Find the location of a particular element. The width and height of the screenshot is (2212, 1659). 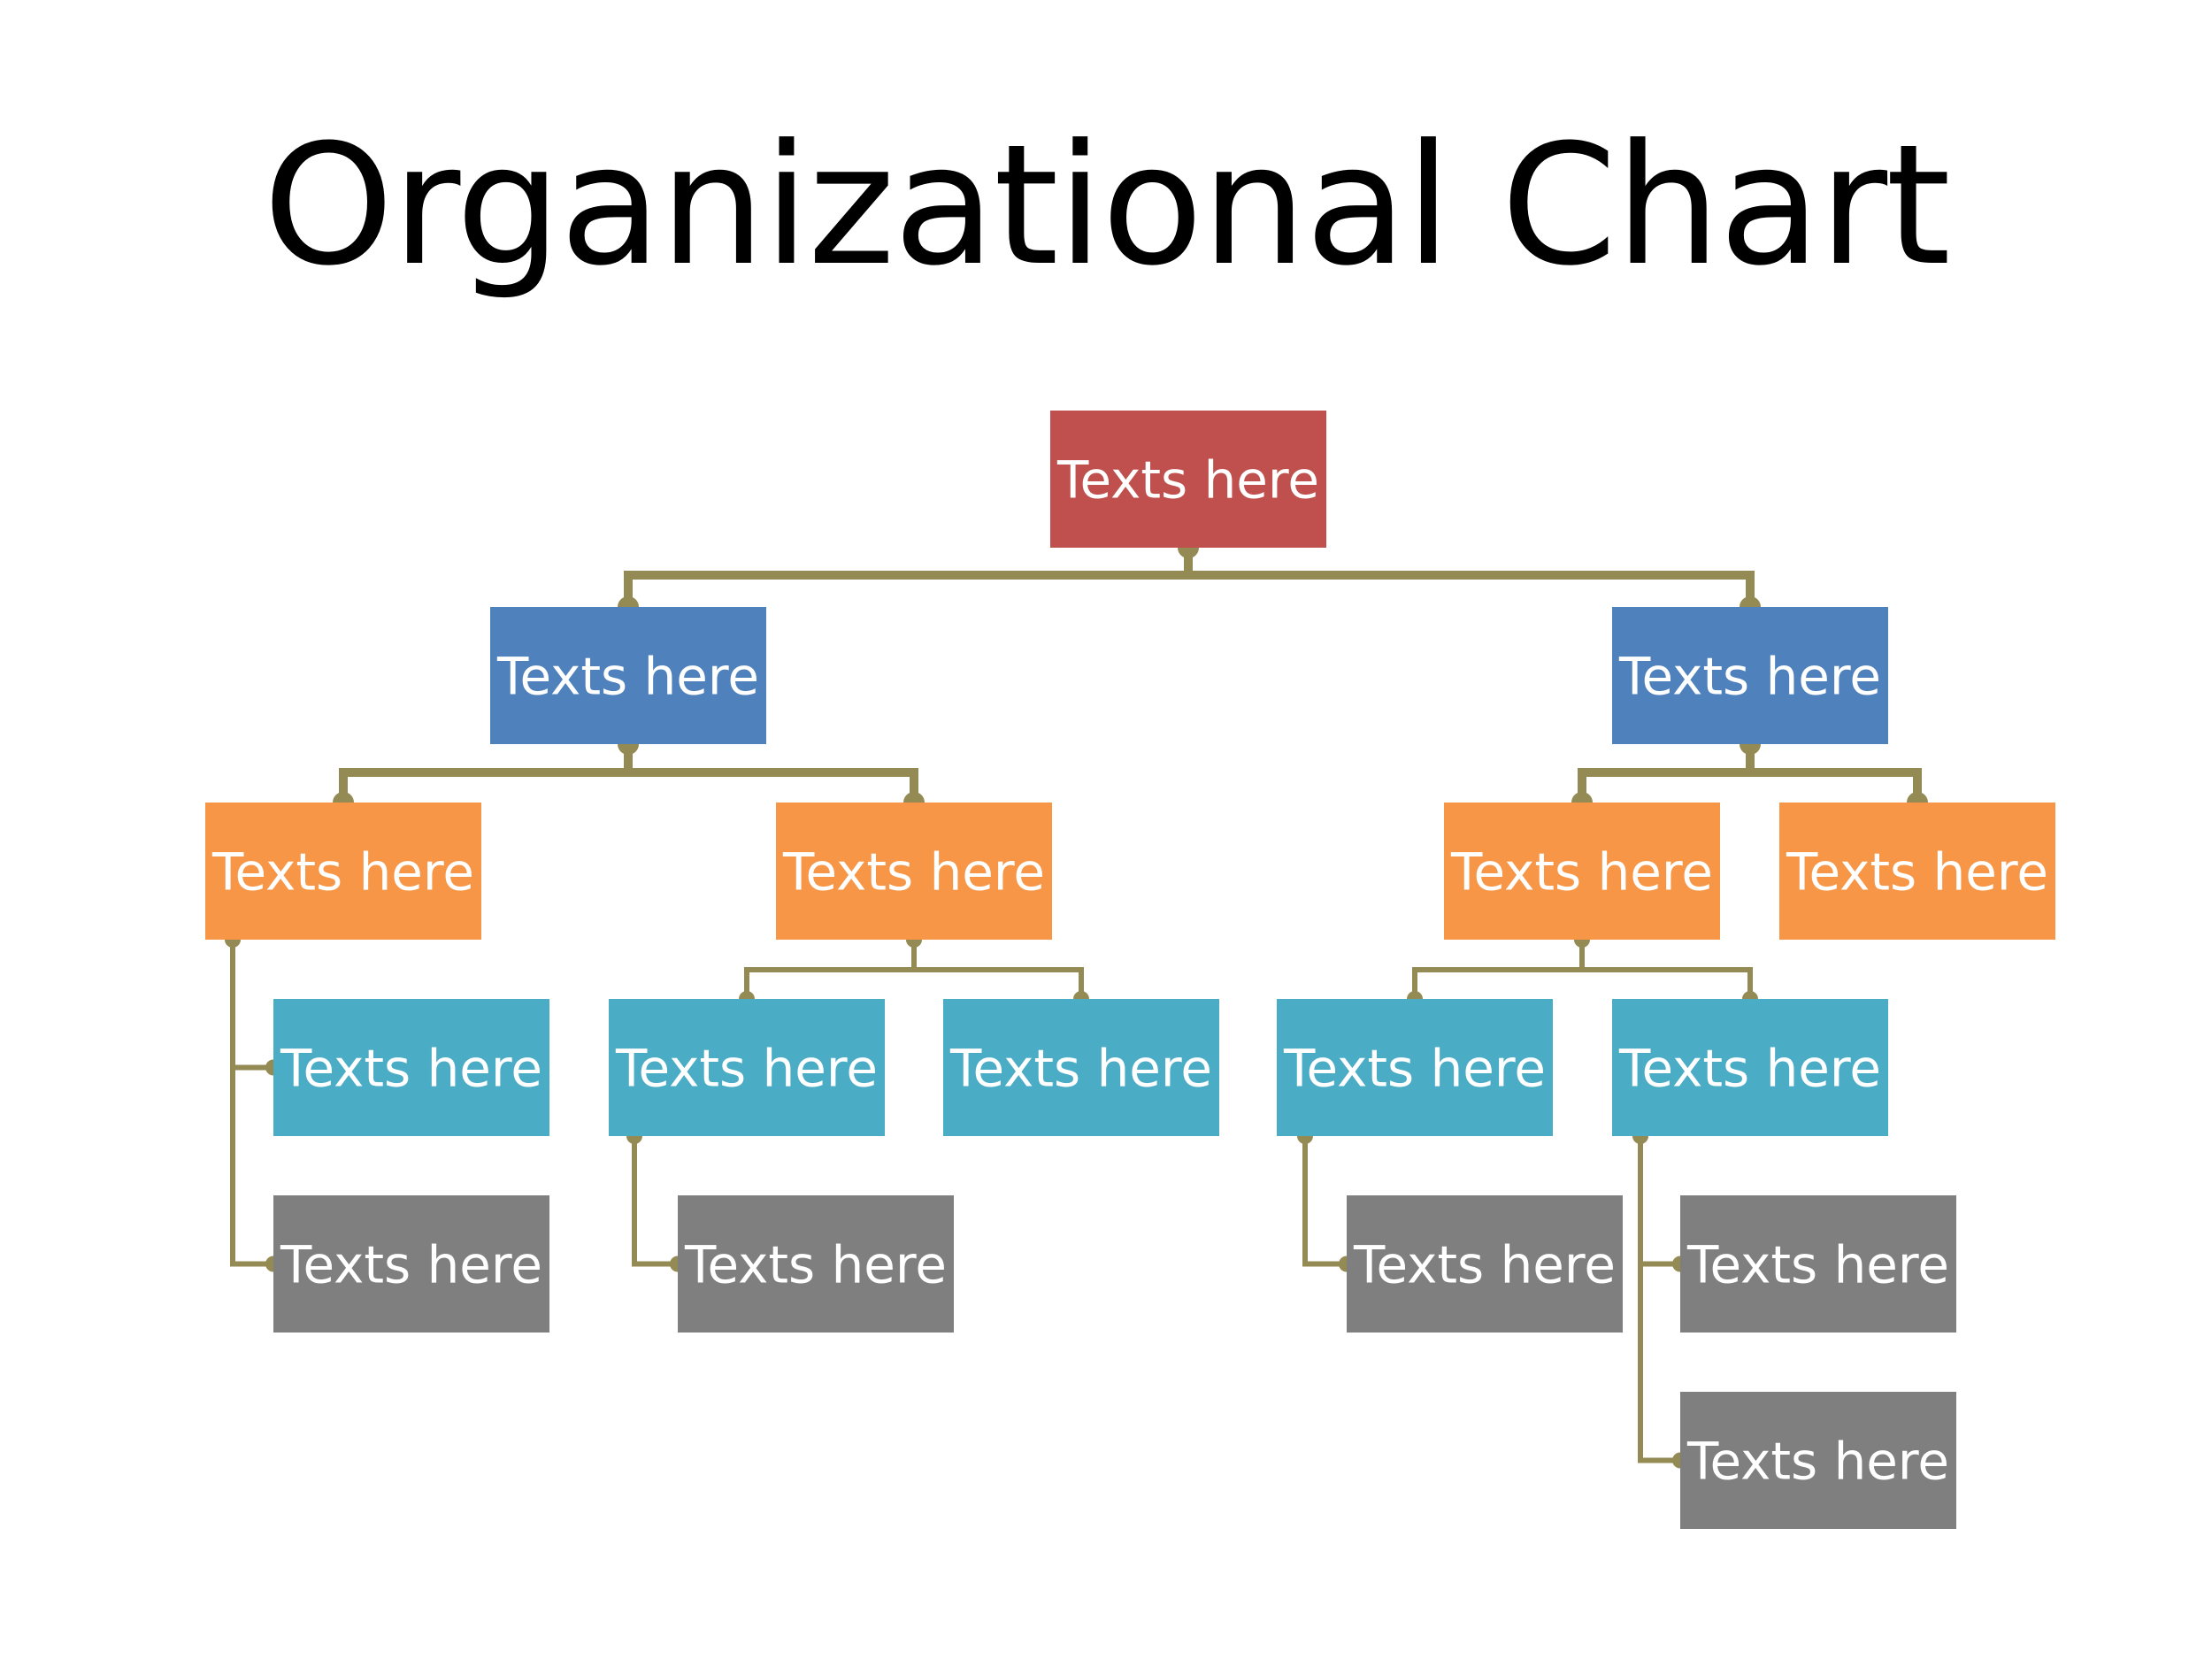

org-node-level-1: Texts here is located at coordinates (1188, 479).